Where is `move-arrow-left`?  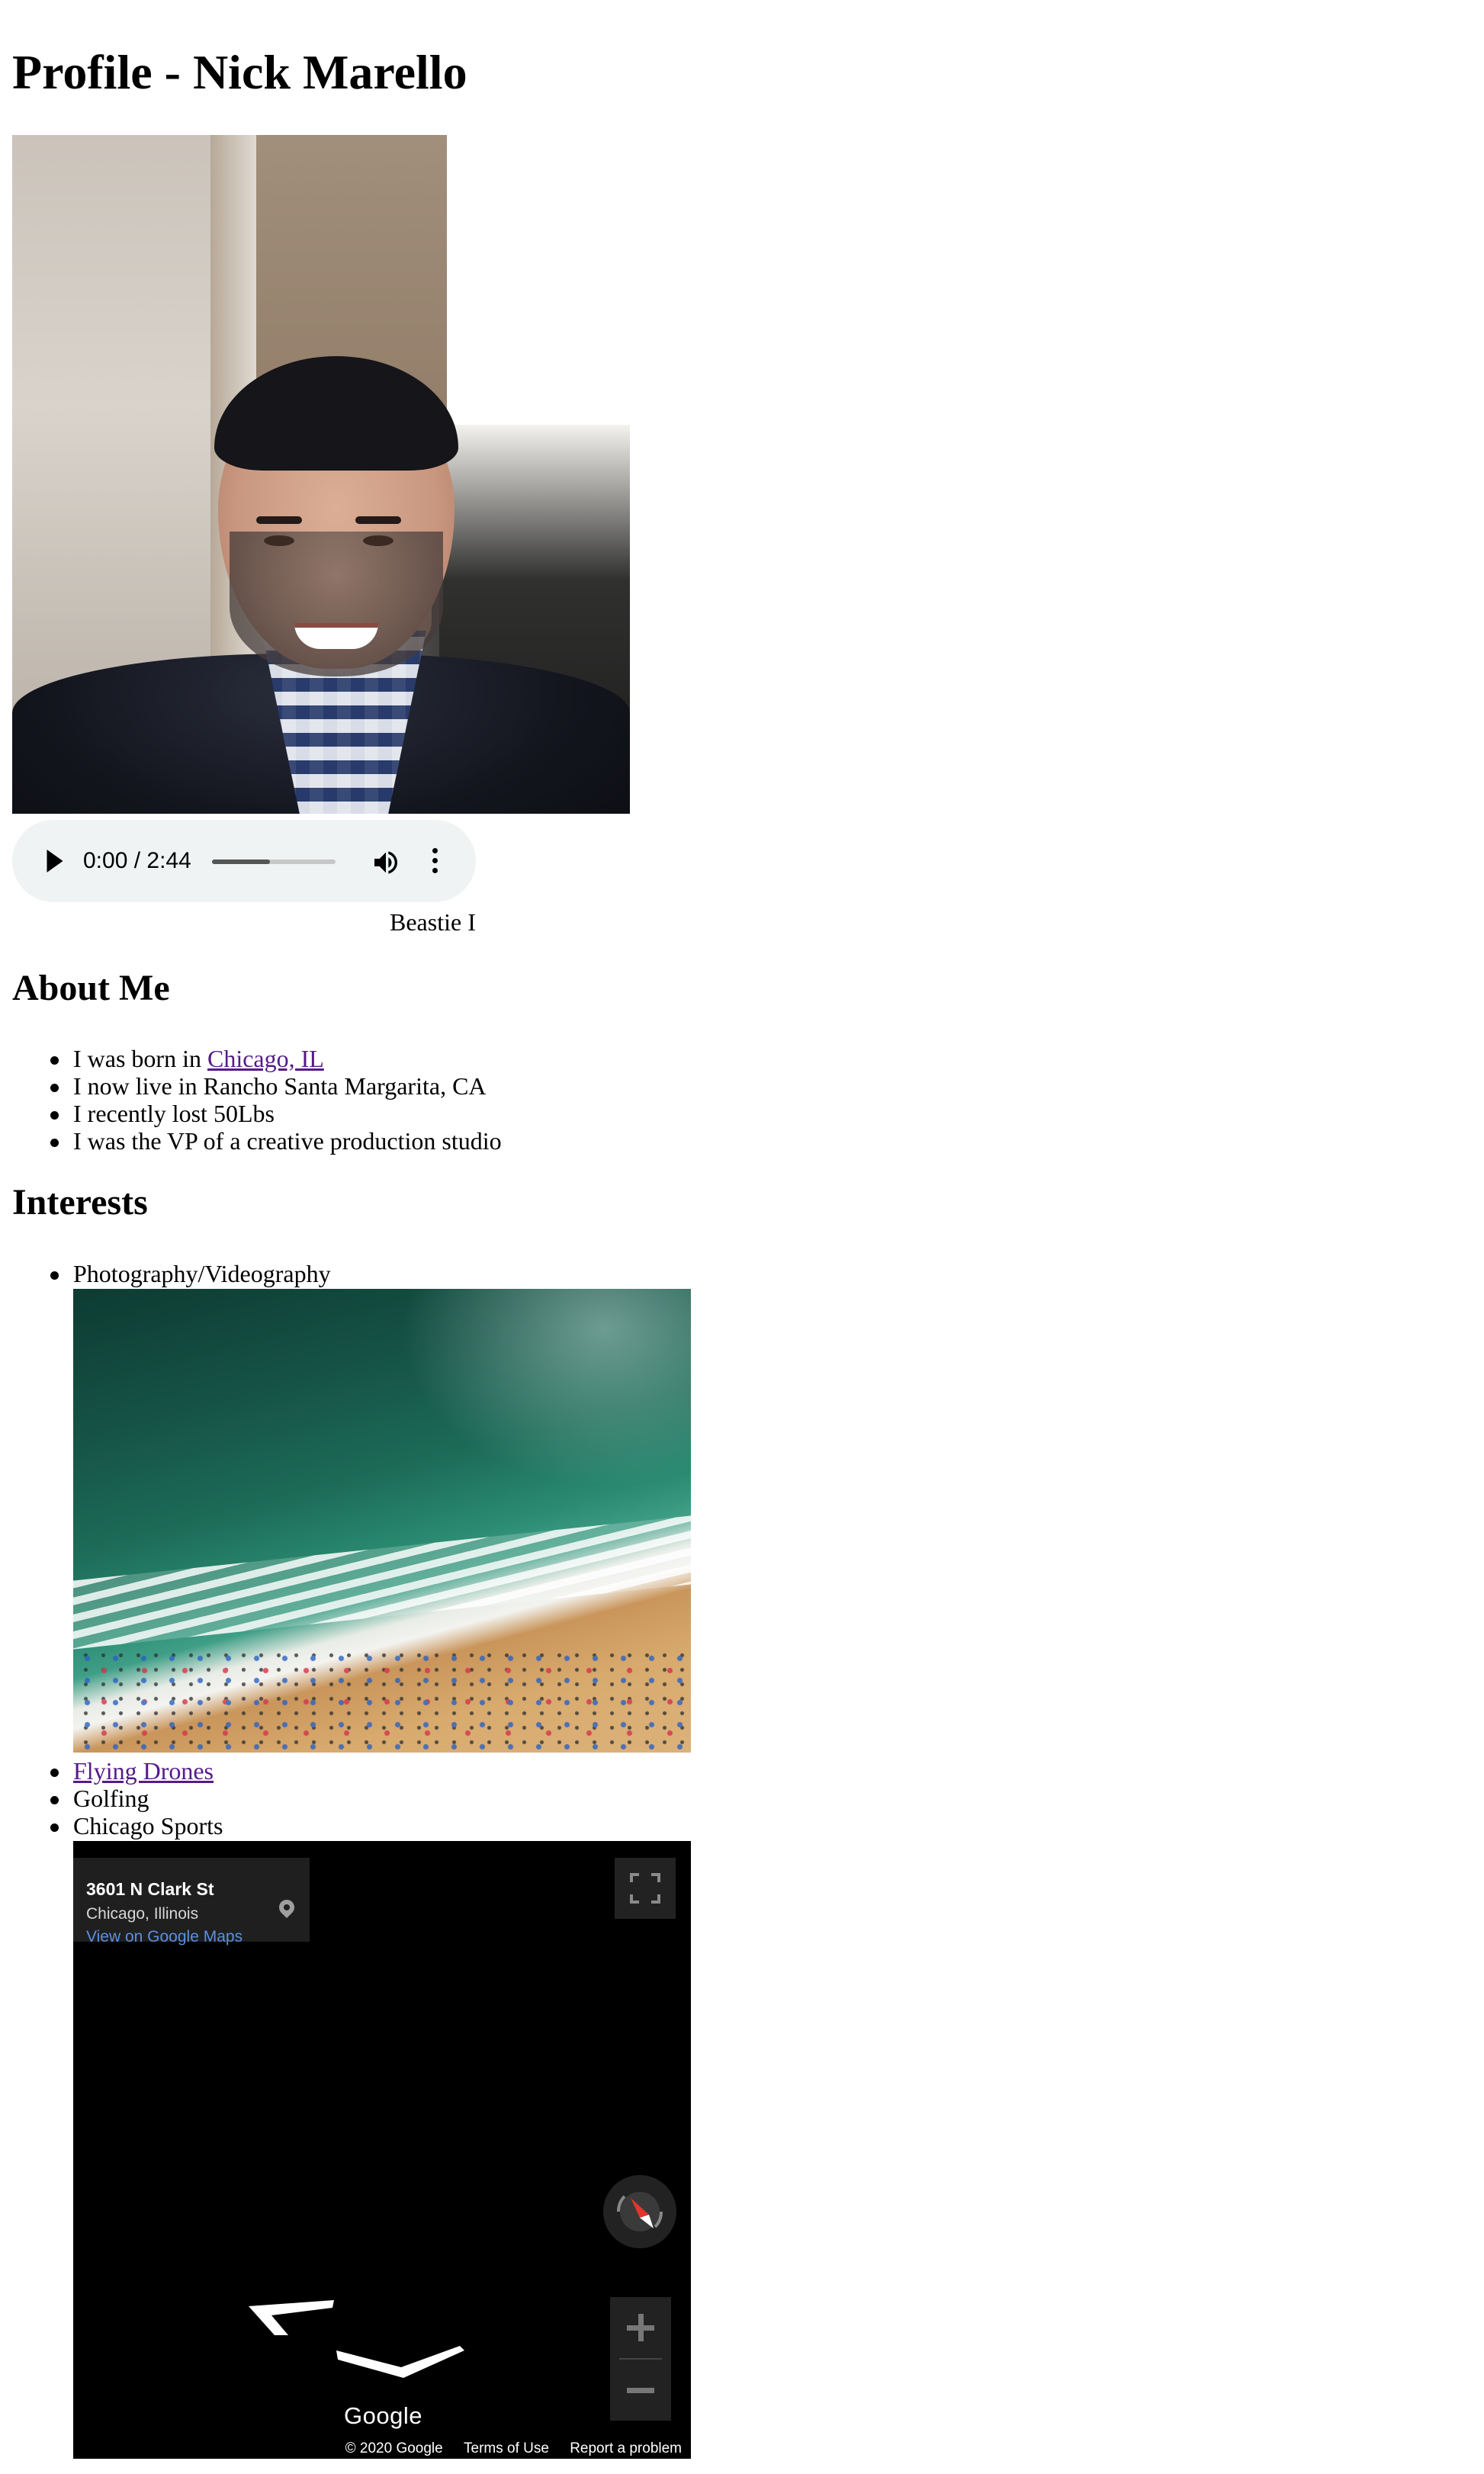 move-arrow-left is located at coordinates (295, 2321).